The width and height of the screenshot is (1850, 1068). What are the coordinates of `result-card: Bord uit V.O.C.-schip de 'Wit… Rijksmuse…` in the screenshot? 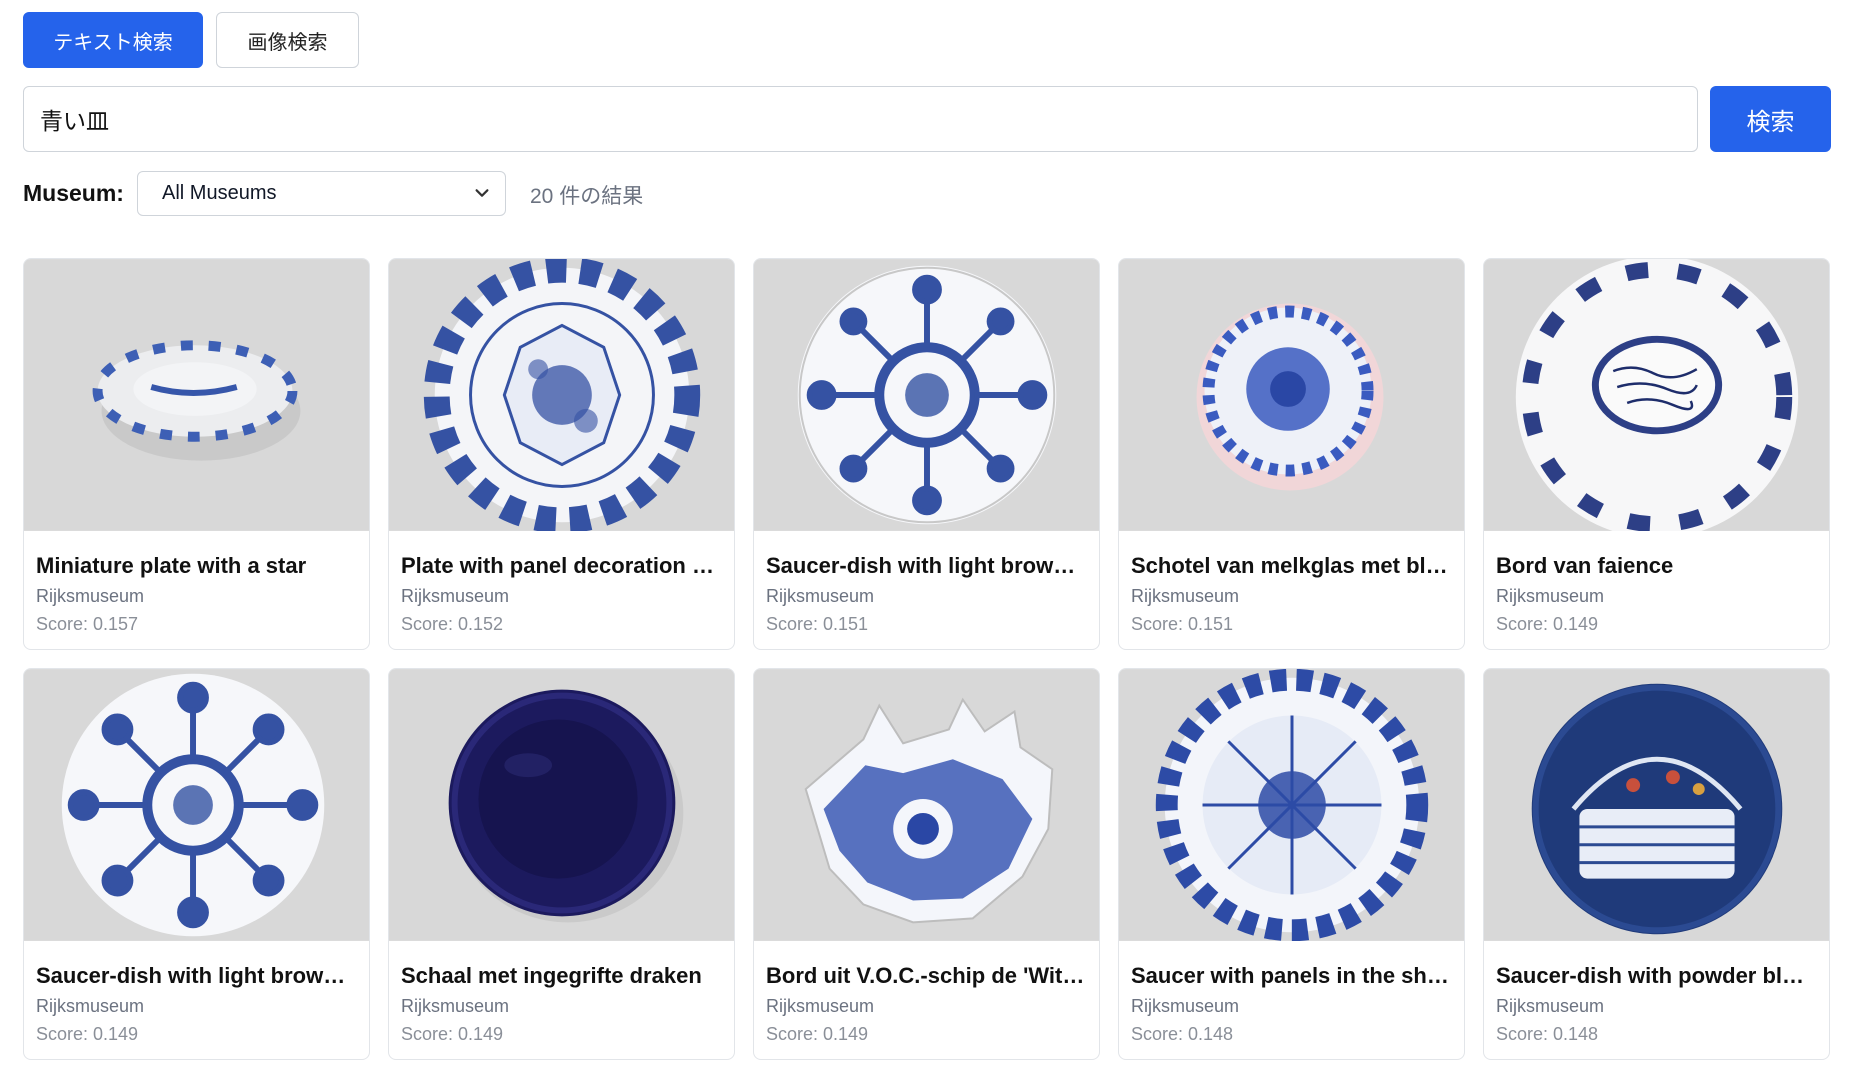 It's located at (926, 864).